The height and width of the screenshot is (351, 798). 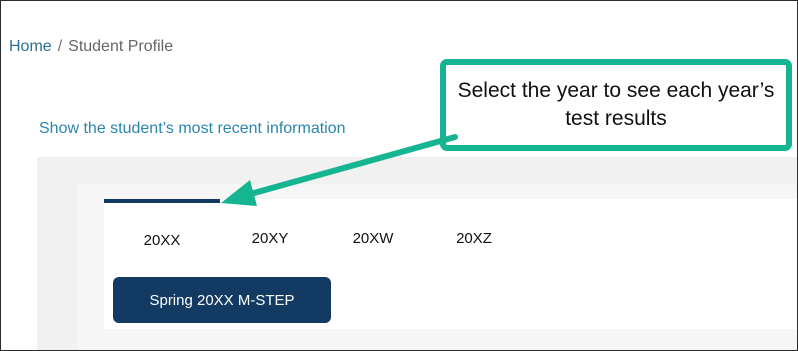 I want to click on breadcrumb-home-link: Home, so click(x=30, y=46).